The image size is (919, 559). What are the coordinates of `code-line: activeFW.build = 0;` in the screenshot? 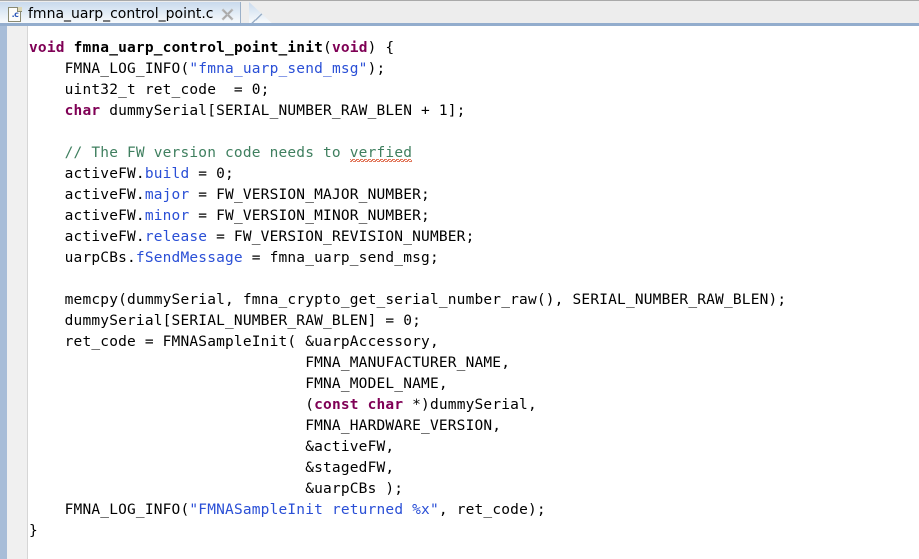 It's located at (474, 174).